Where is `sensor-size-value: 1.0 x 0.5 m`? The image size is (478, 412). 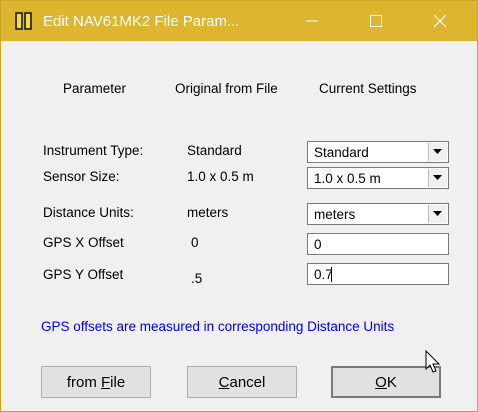 sensor-size-value: 1.0 x 0.5 m is located at coordinates (347, 178).